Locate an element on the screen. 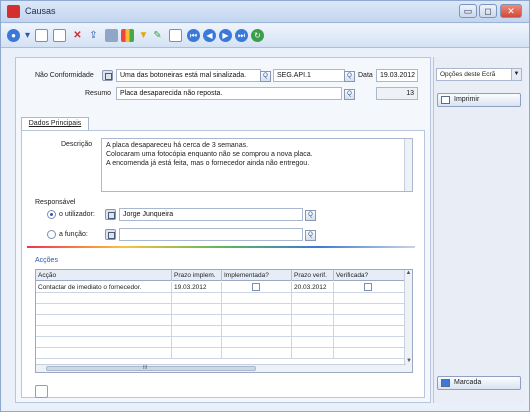  funcao-radio is located at coordinates (51, 234).